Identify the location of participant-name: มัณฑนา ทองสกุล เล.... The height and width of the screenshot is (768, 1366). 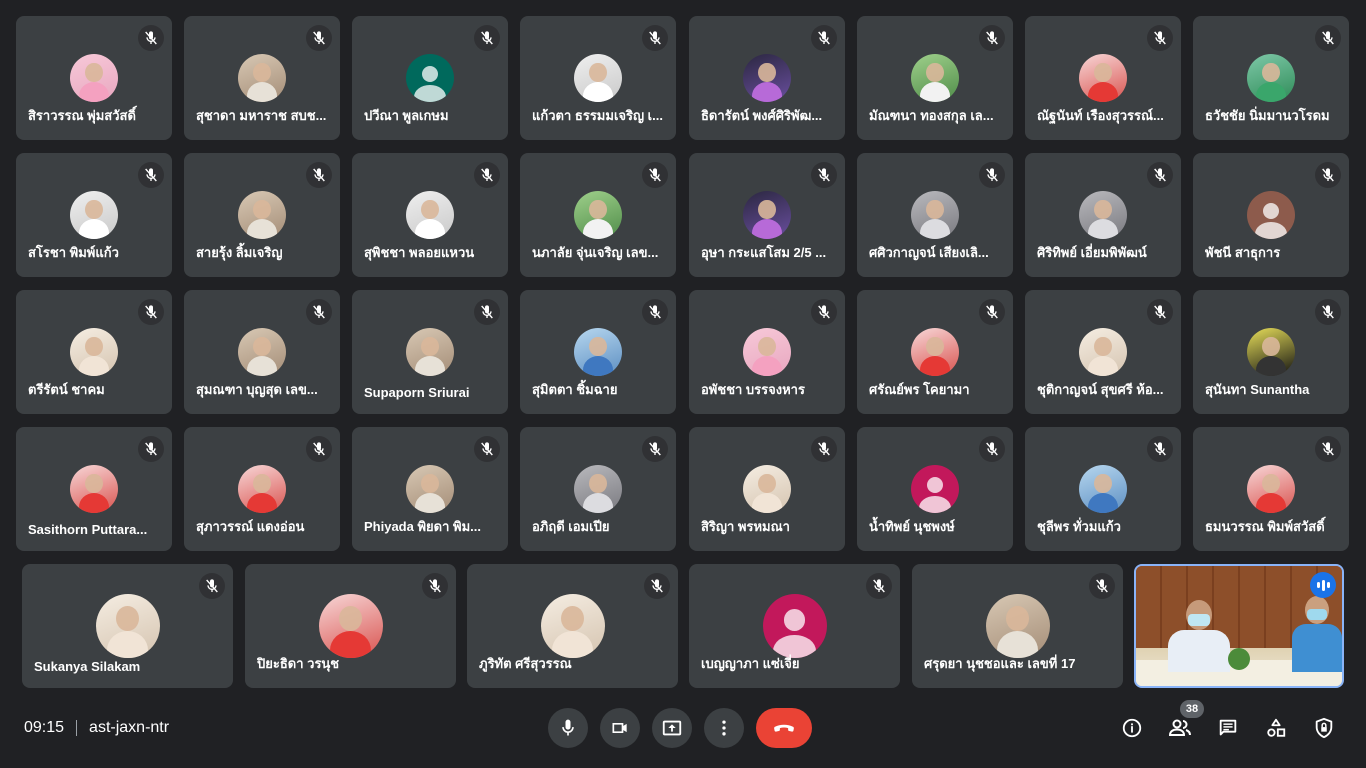
(931, 115).